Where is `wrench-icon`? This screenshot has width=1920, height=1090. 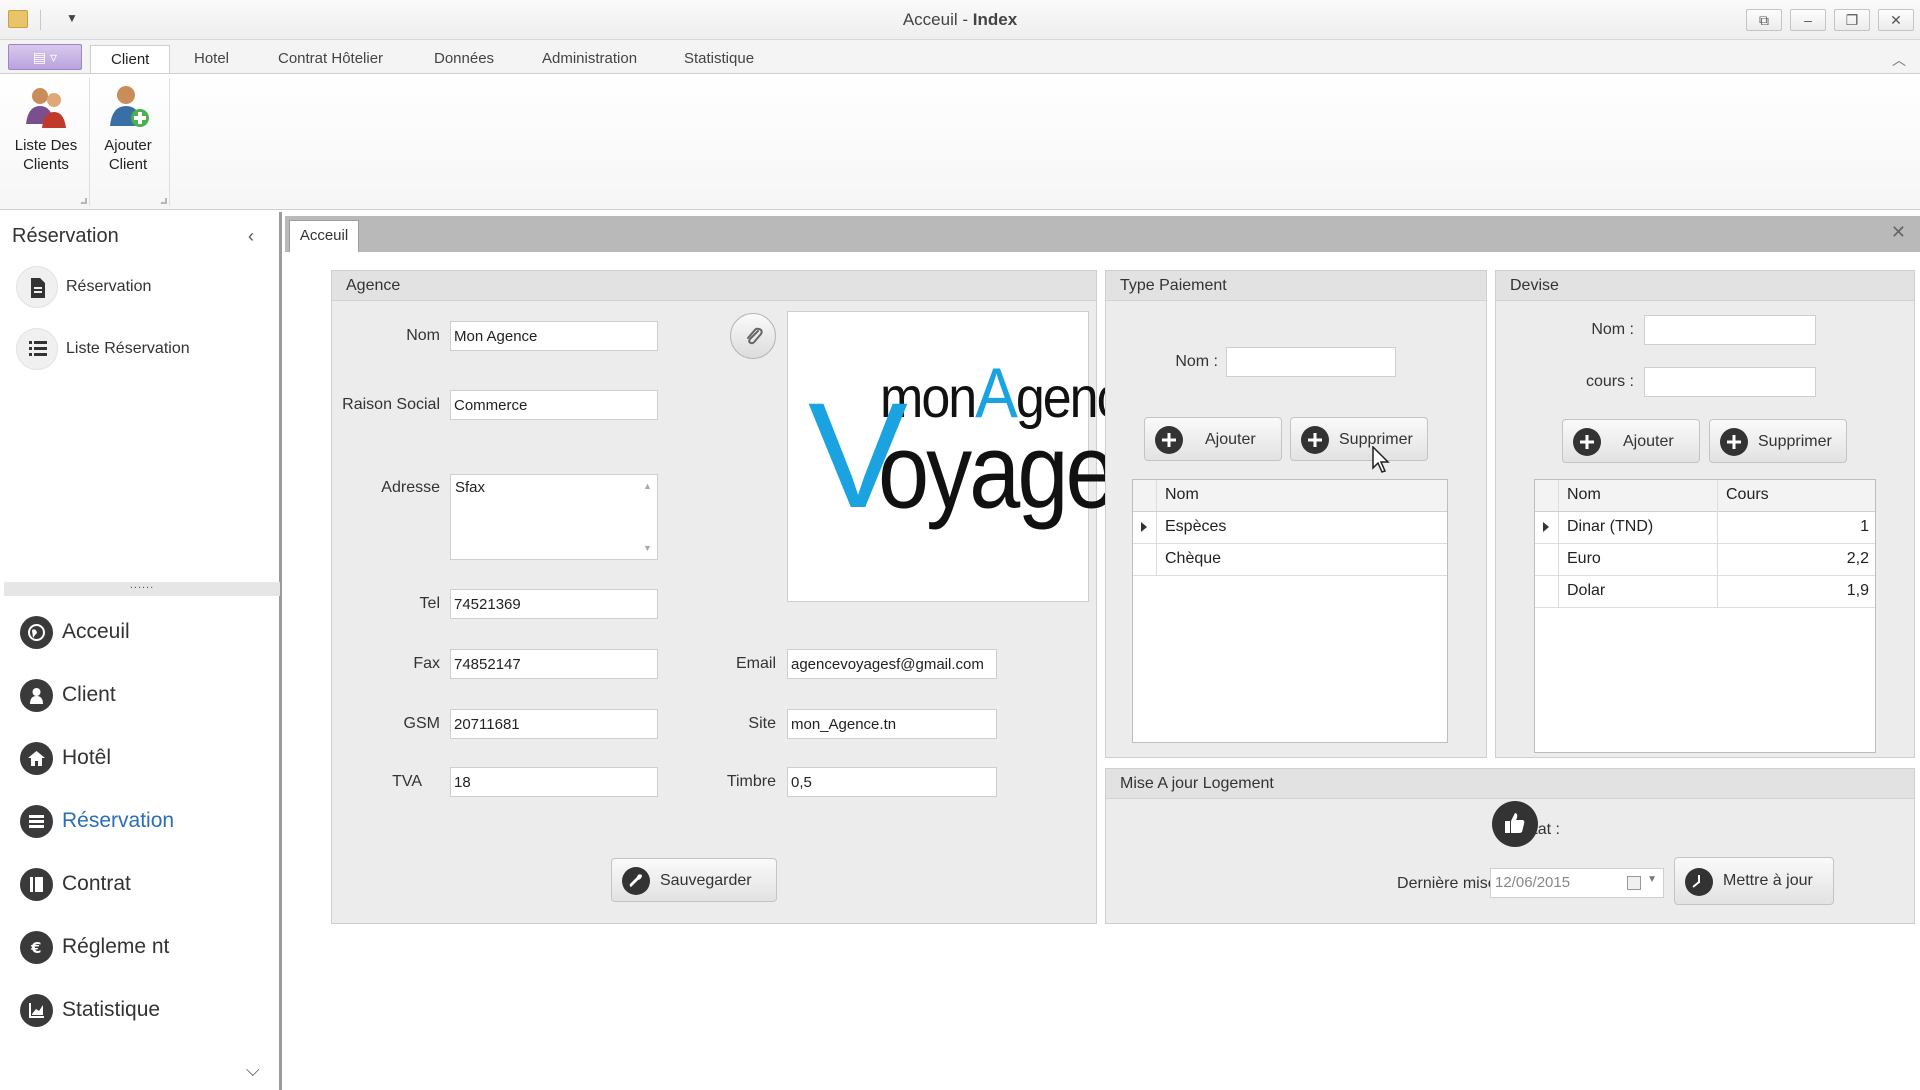
wrench-icon is located at coordinates (636, 881).